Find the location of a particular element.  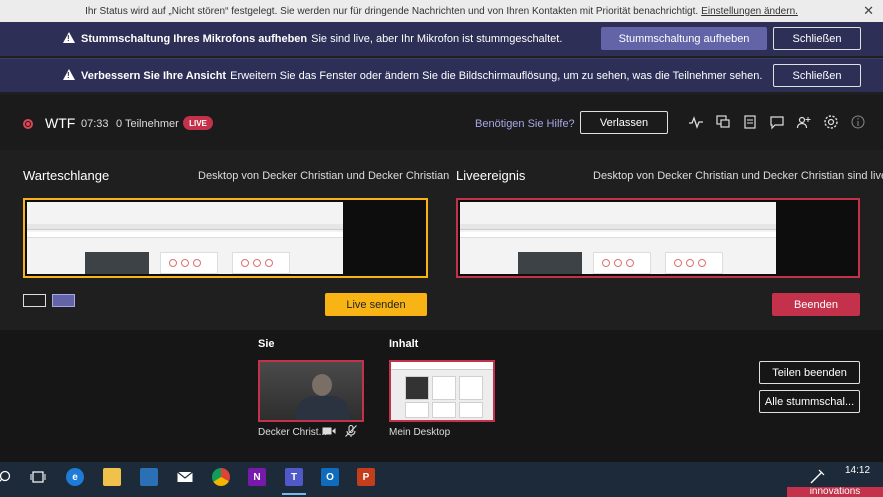

live-preview is located at coordinates (658, 238).